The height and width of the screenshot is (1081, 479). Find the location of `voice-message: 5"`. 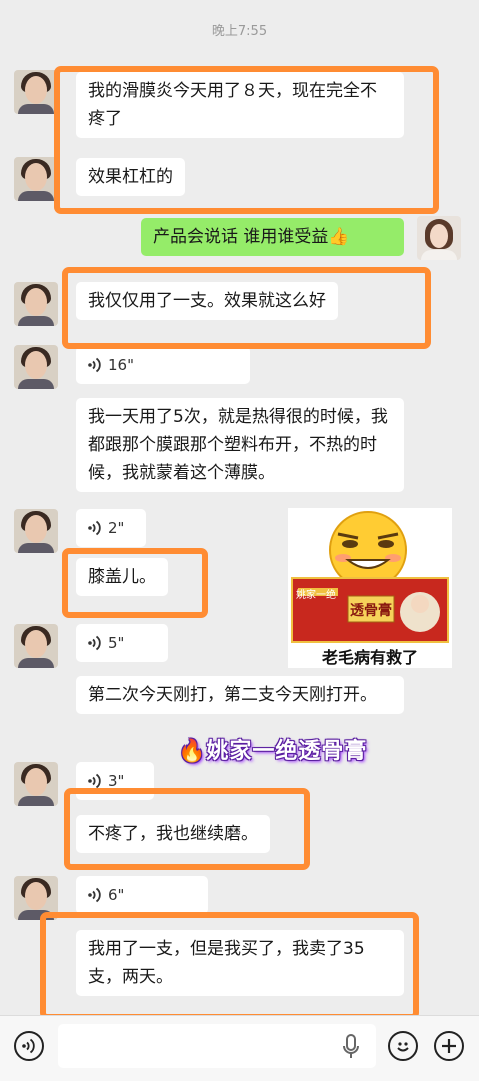

voice-message: 5" is located at coordinates (122, 643).